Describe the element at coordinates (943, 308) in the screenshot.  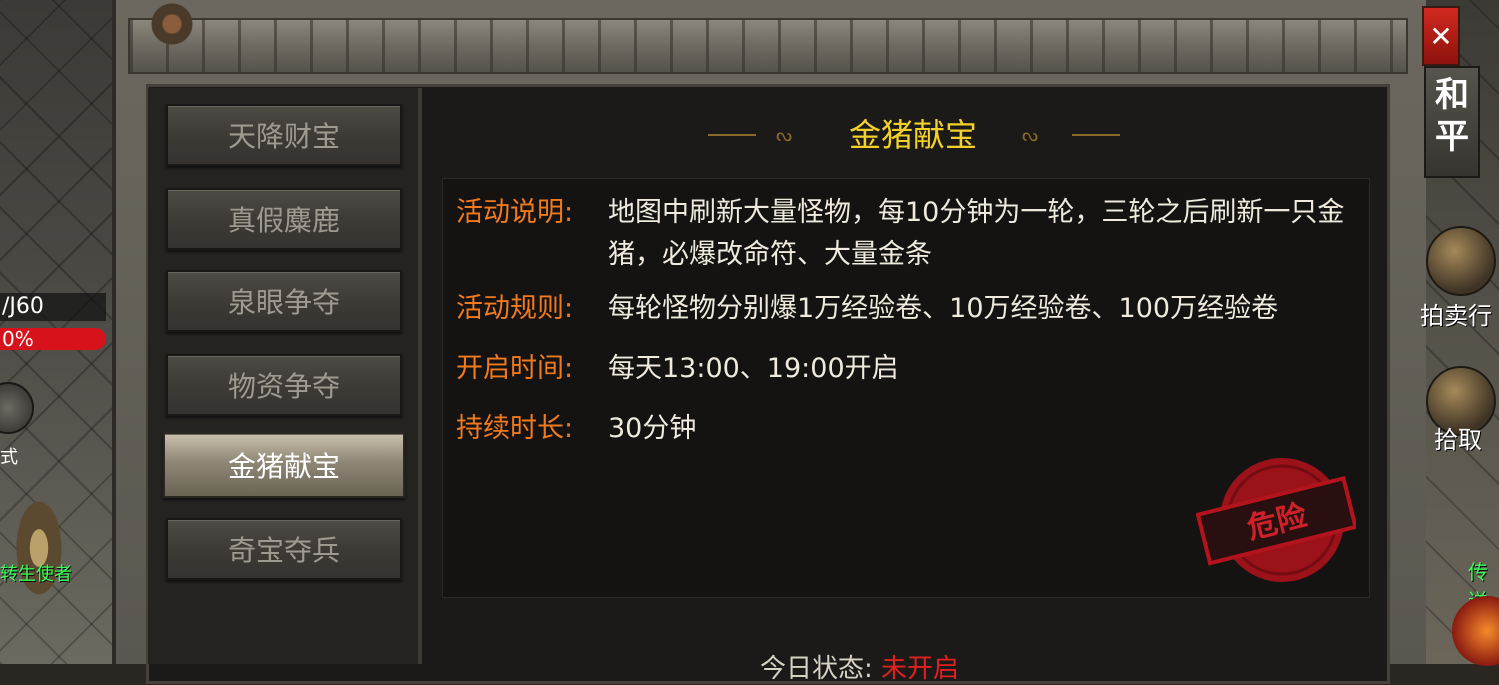
I see `info-value: 每轮怪物分别爆1万经验卷、10万经验卷、100万经验卷` at that location.